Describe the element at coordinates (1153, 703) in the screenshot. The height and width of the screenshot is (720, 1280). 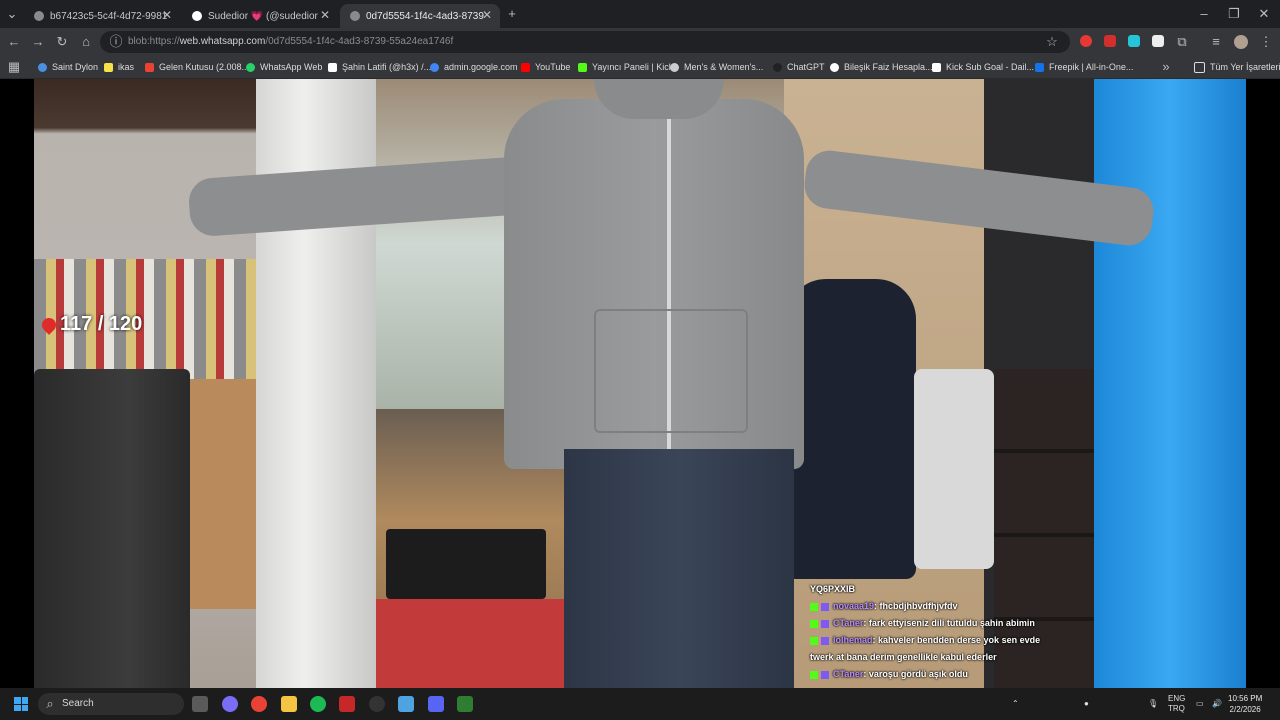
I see `mic-icon: 🎙` at that location.